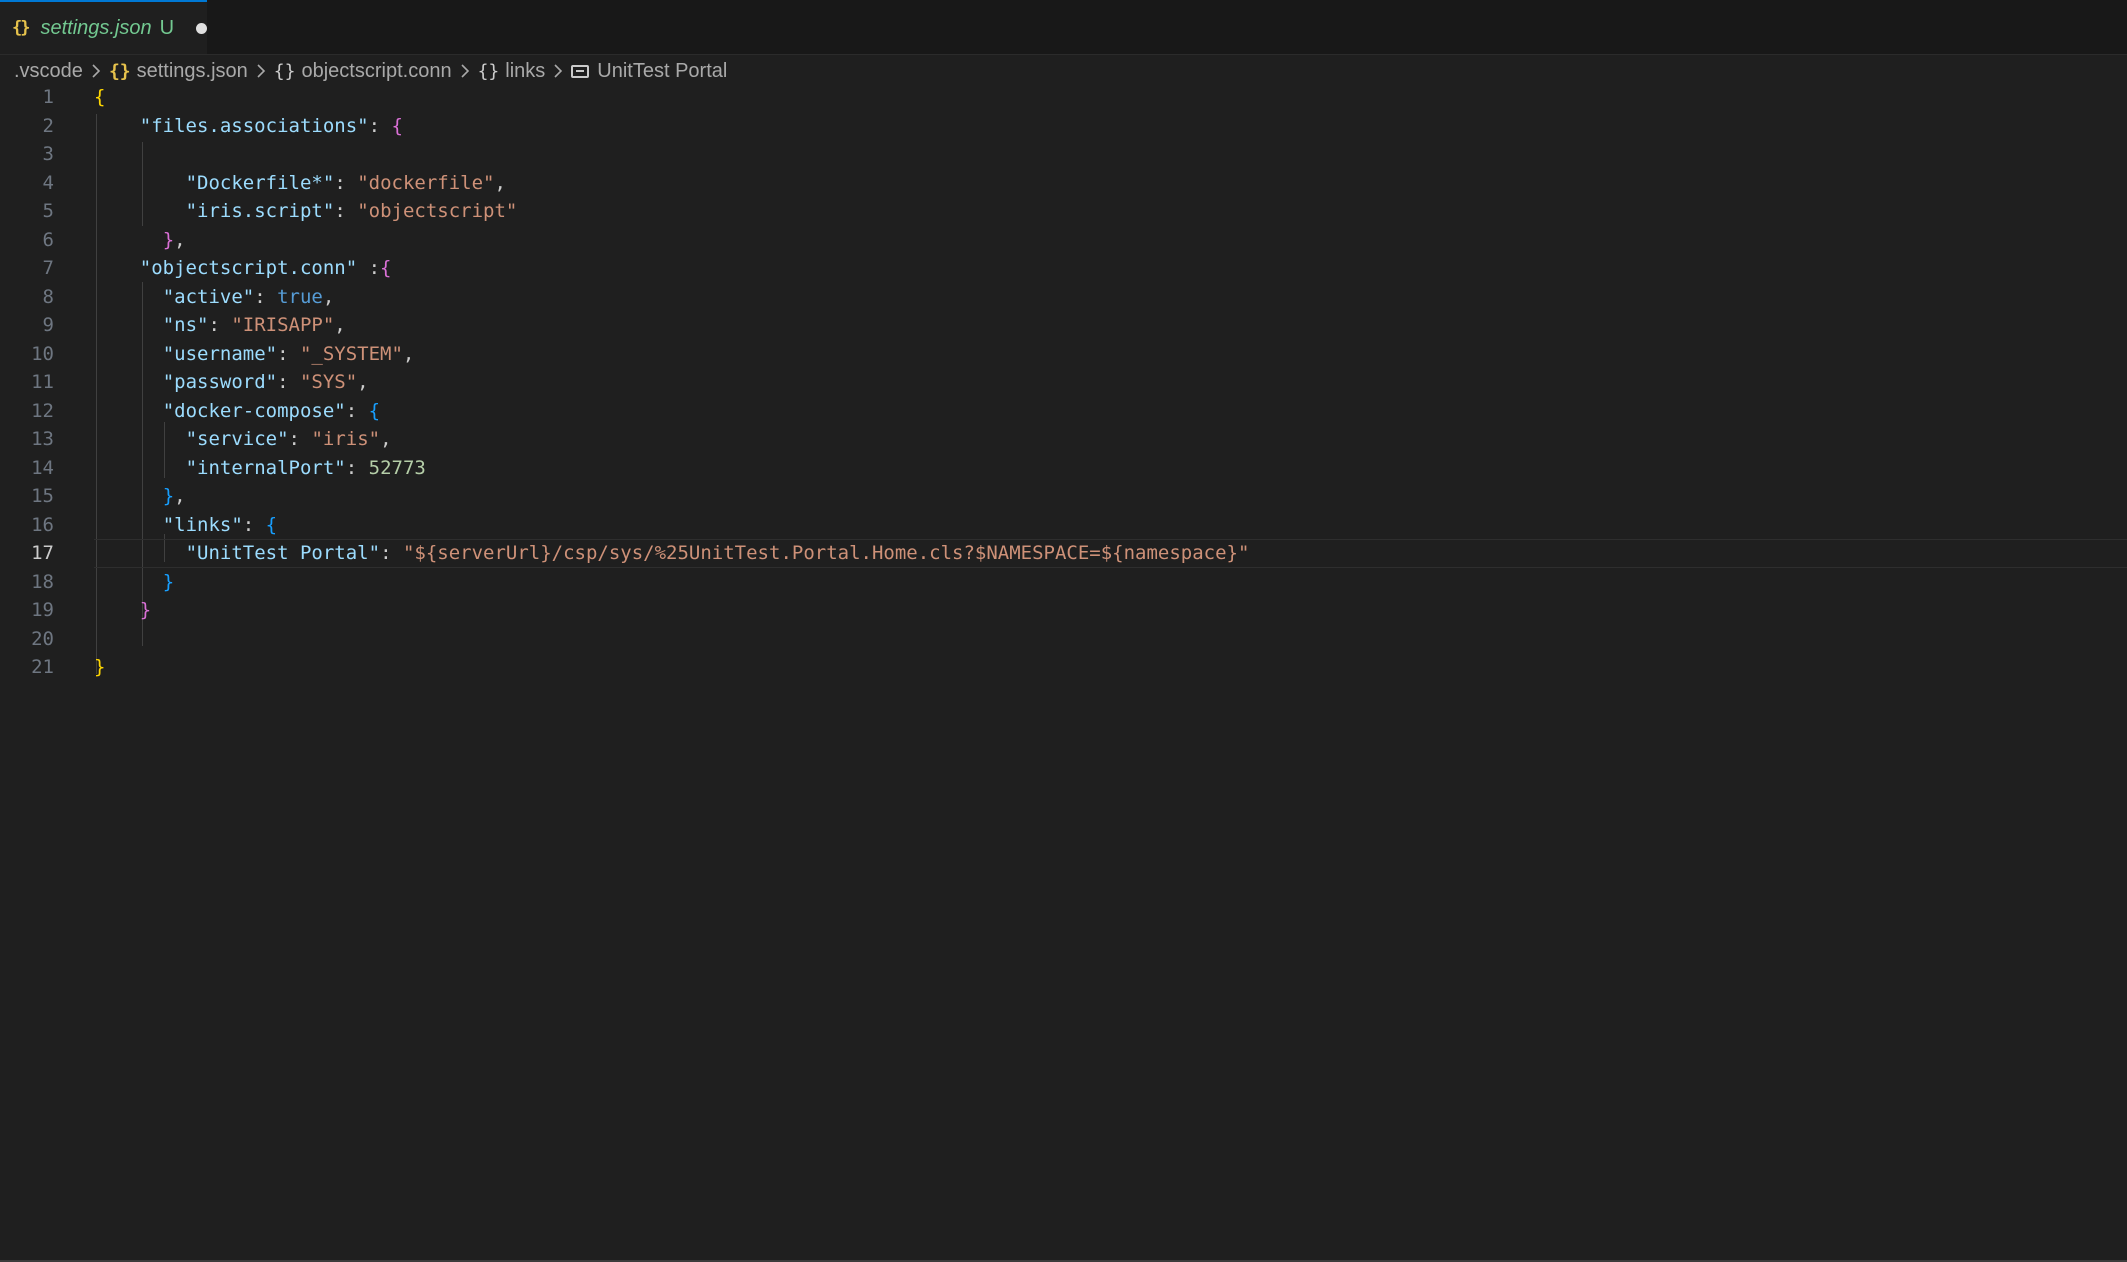 This screenshot has height=1262, width=2127. I want to click on code-line: 10 "username": "_SYSTEM",, so click(1063, 354).